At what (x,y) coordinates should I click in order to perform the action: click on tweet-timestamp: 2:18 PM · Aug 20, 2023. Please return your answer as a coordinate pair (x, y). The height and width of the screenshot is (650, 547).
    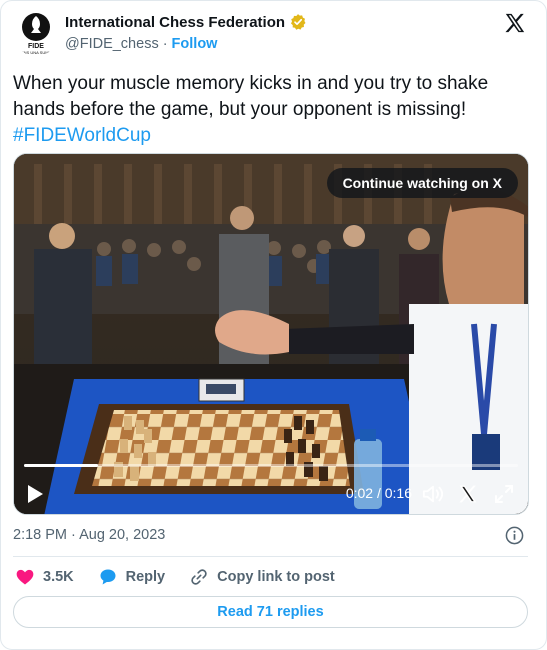
    Looking at the image, I should click on (89, 535).